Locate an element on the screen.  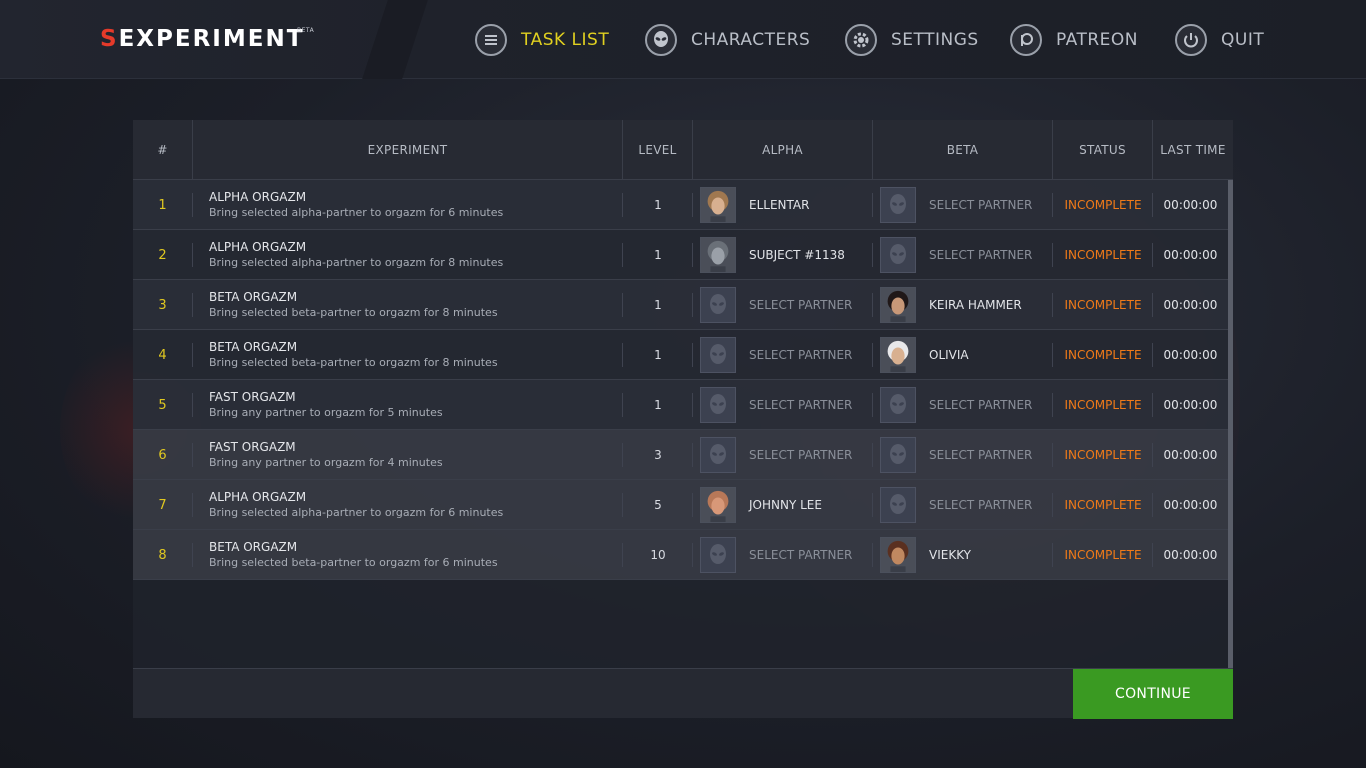
nav-patreon: PATREON is located at coordinates (1074, 40).